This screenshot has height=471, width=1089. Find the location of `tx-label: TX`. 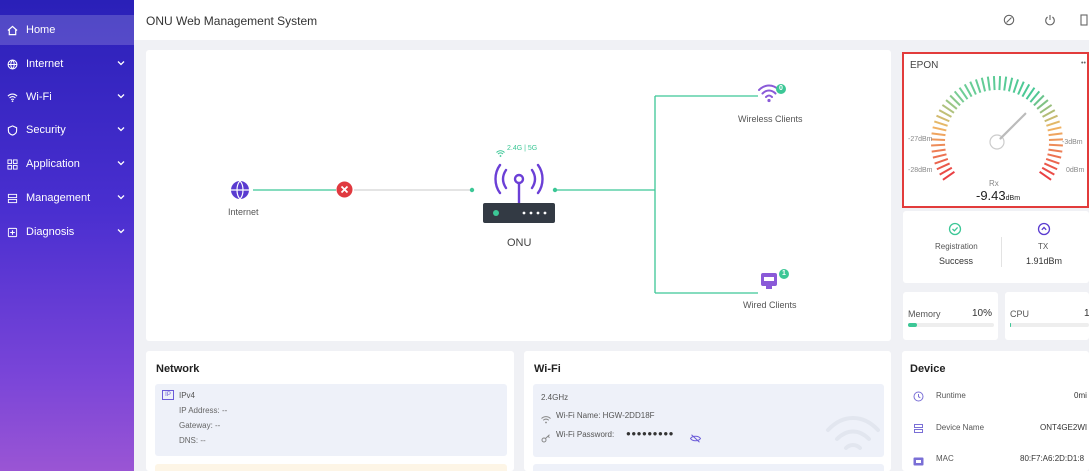

tx-label: TX is located at coordinates (1043, 246).